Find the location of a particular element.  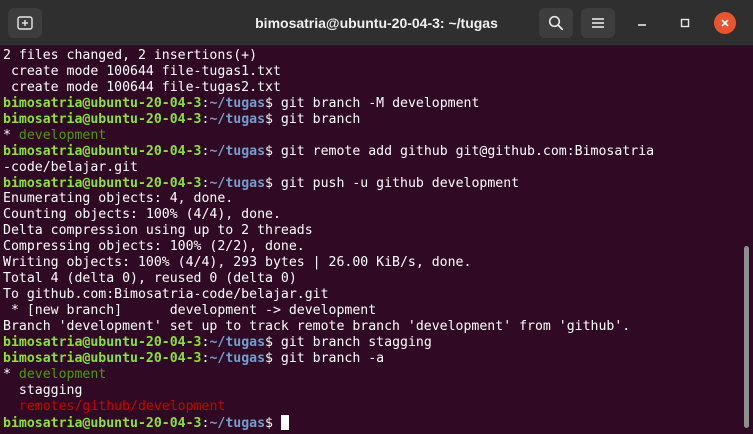

terminal-text: $ git branch -M development is located at coordinates (372, 103).